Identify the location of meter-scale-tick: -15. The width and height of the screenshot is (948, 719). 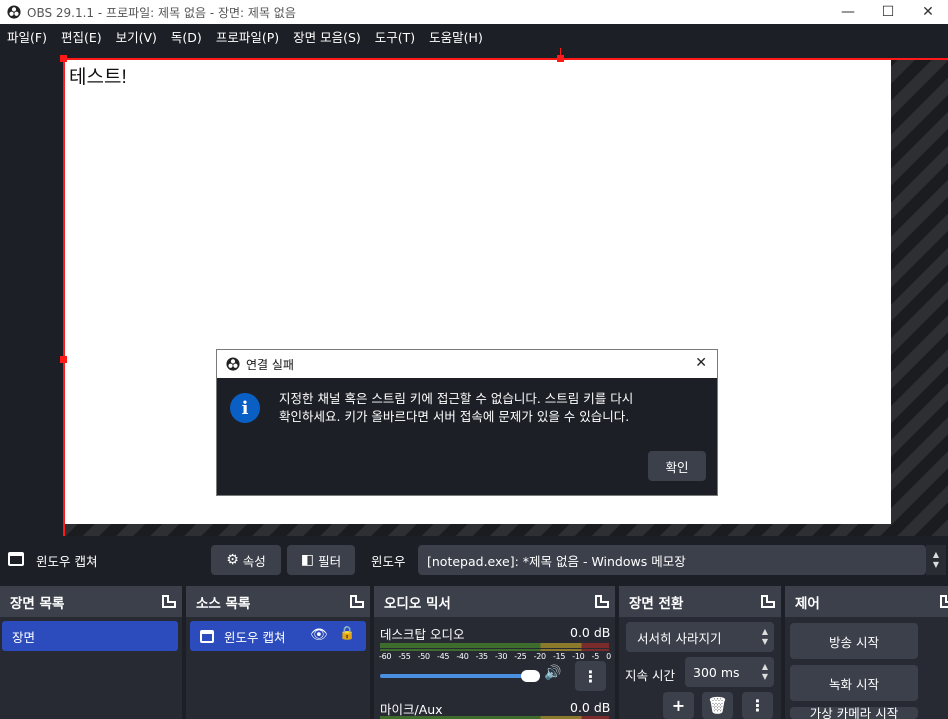
(559, 656).